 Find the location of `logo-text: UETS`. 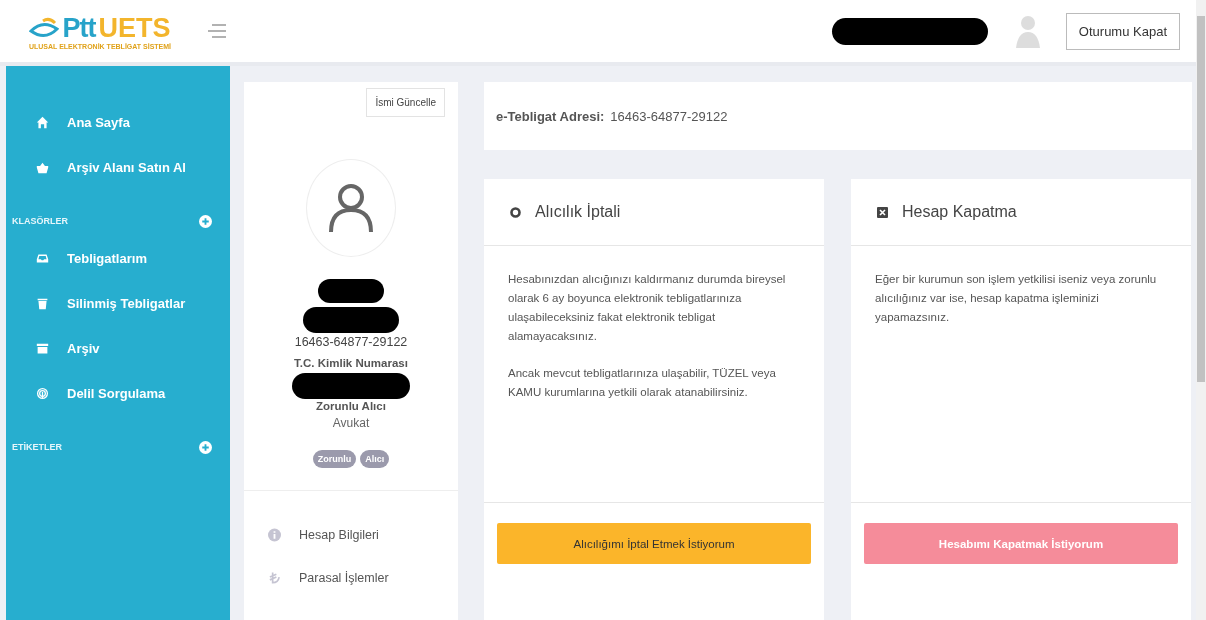

logo-text: UETS is located at coordinates (134, 27).